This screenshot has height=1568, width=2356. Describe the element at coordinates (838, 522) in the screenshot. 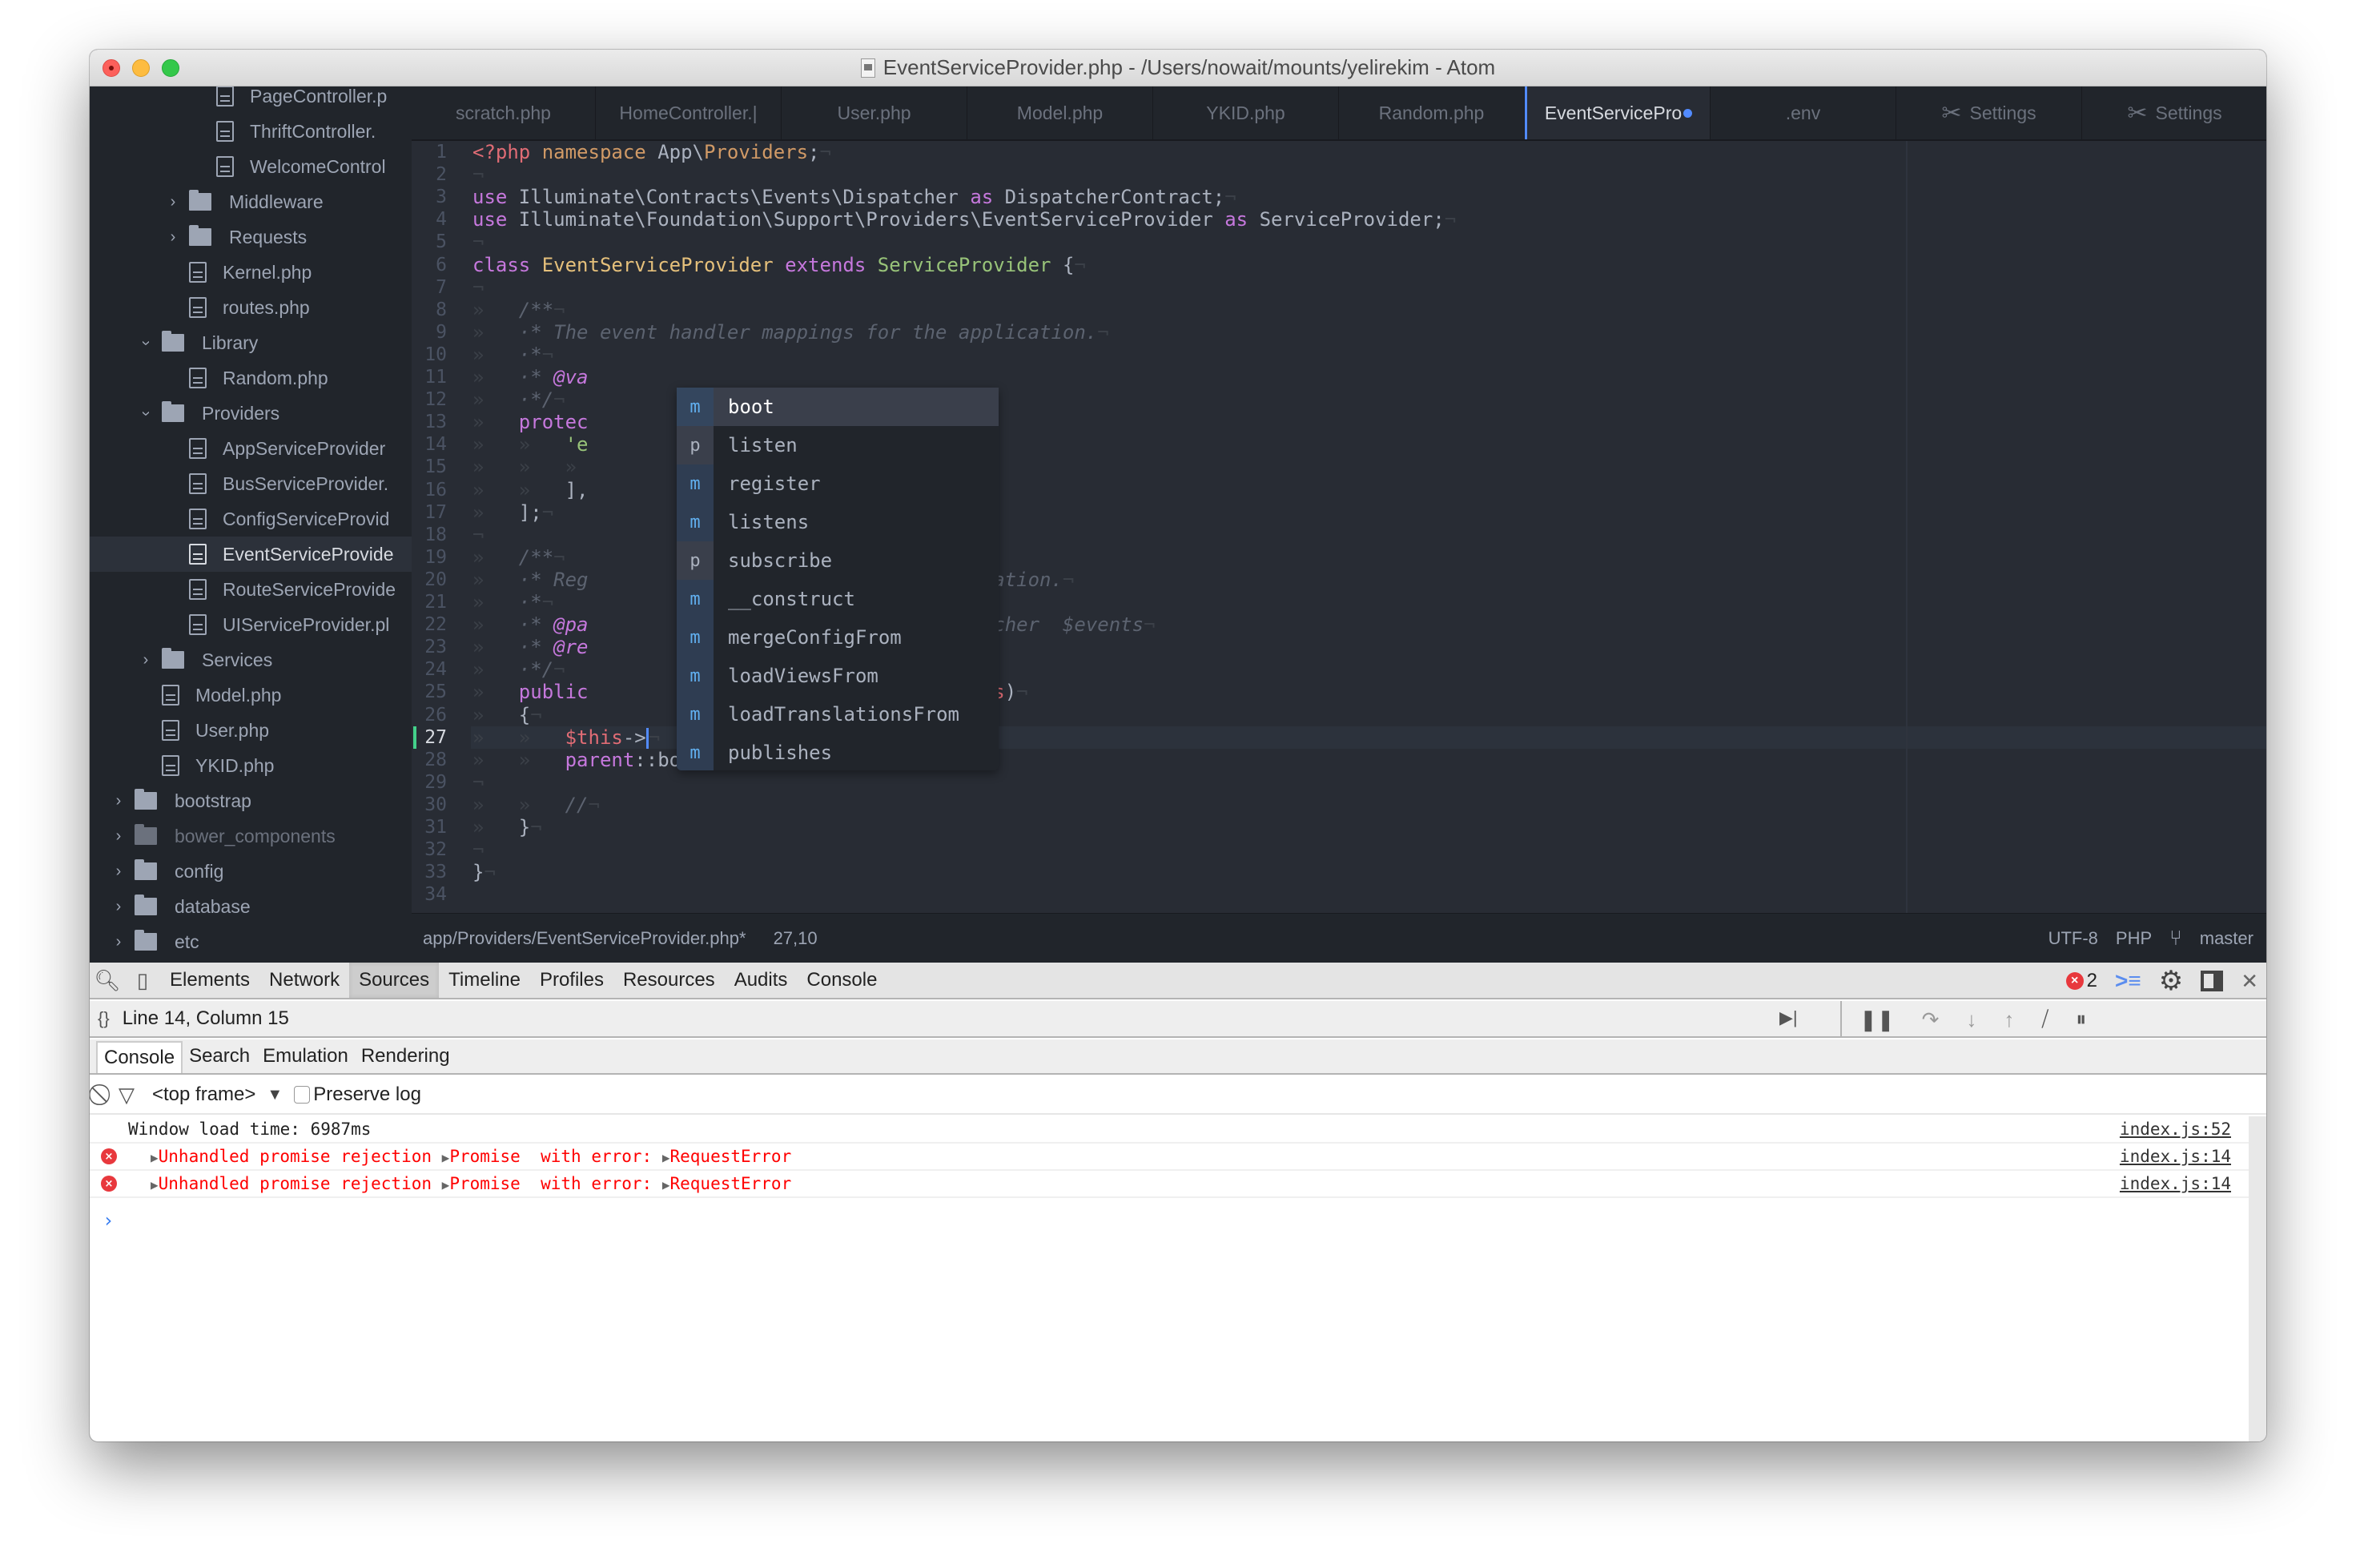

I see `autocomplete-item: m listens` at that location.